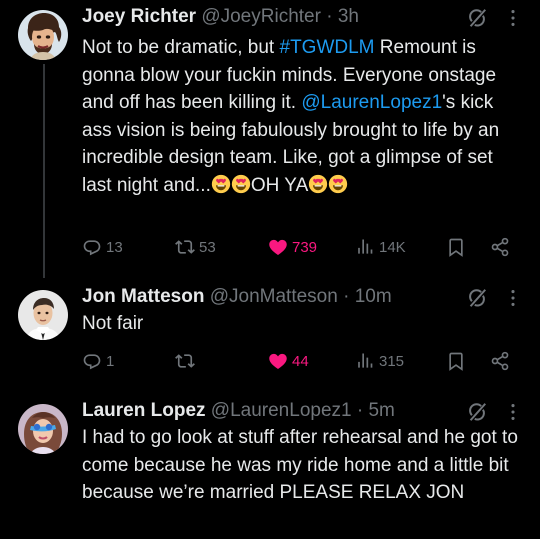  I want to click on tweet-text: Not fair, so click(113, 323).